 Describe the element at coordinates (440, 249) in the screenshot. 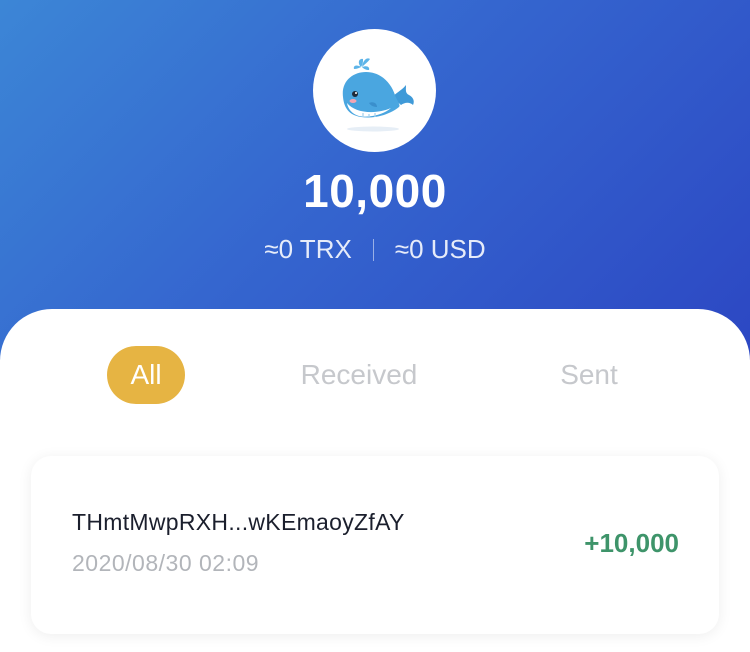

I see `usd-value: ≈0 USD` at that location.